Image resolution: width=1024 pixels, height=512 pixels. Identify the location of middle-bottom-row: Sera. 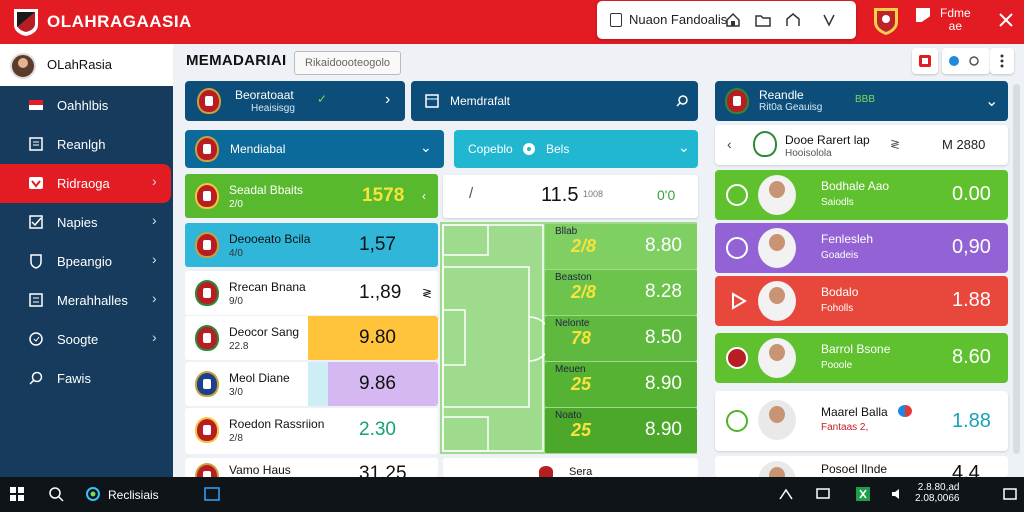
(570, 468).